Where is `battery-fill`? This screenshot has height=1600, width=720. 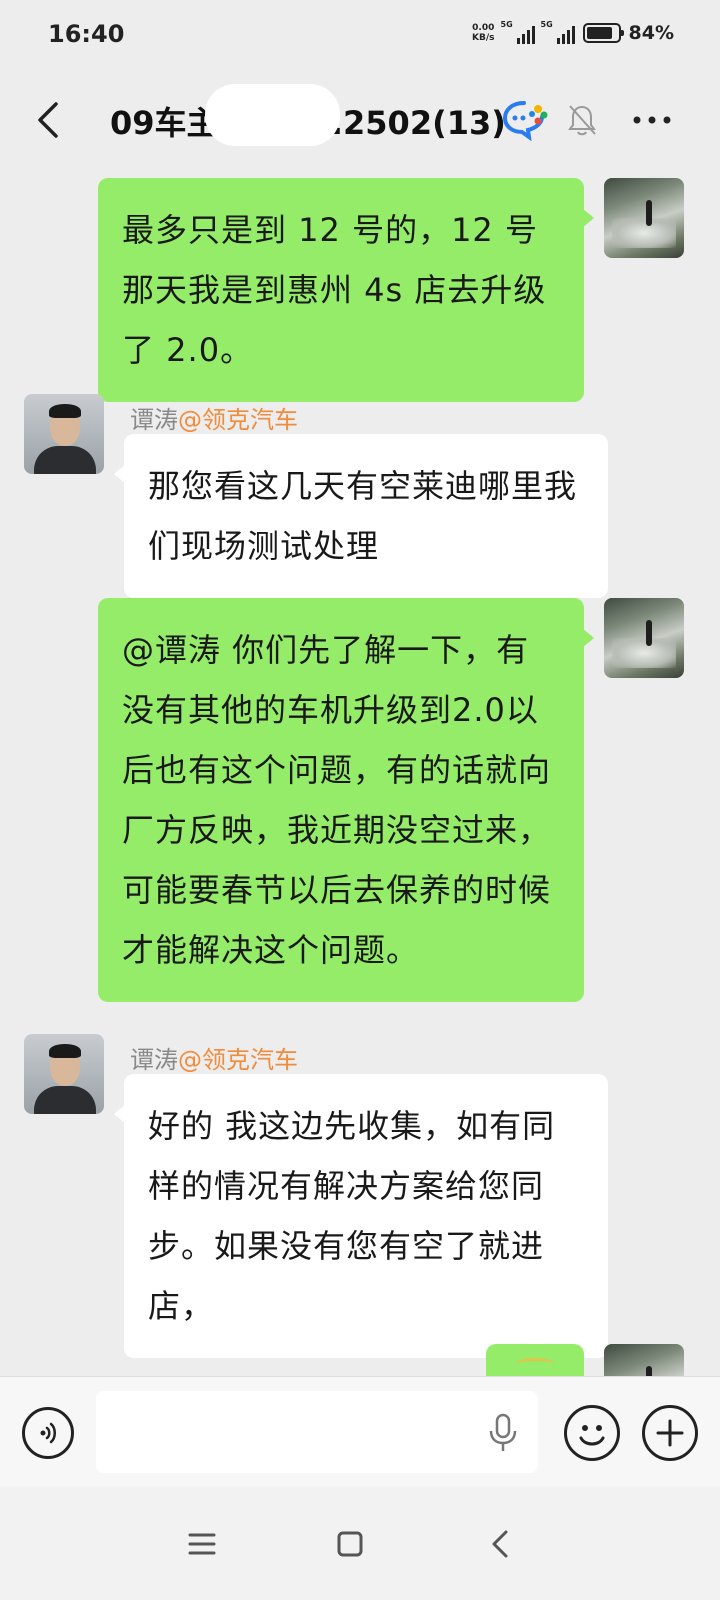 battery-fill is located at coordinates (599, 33).